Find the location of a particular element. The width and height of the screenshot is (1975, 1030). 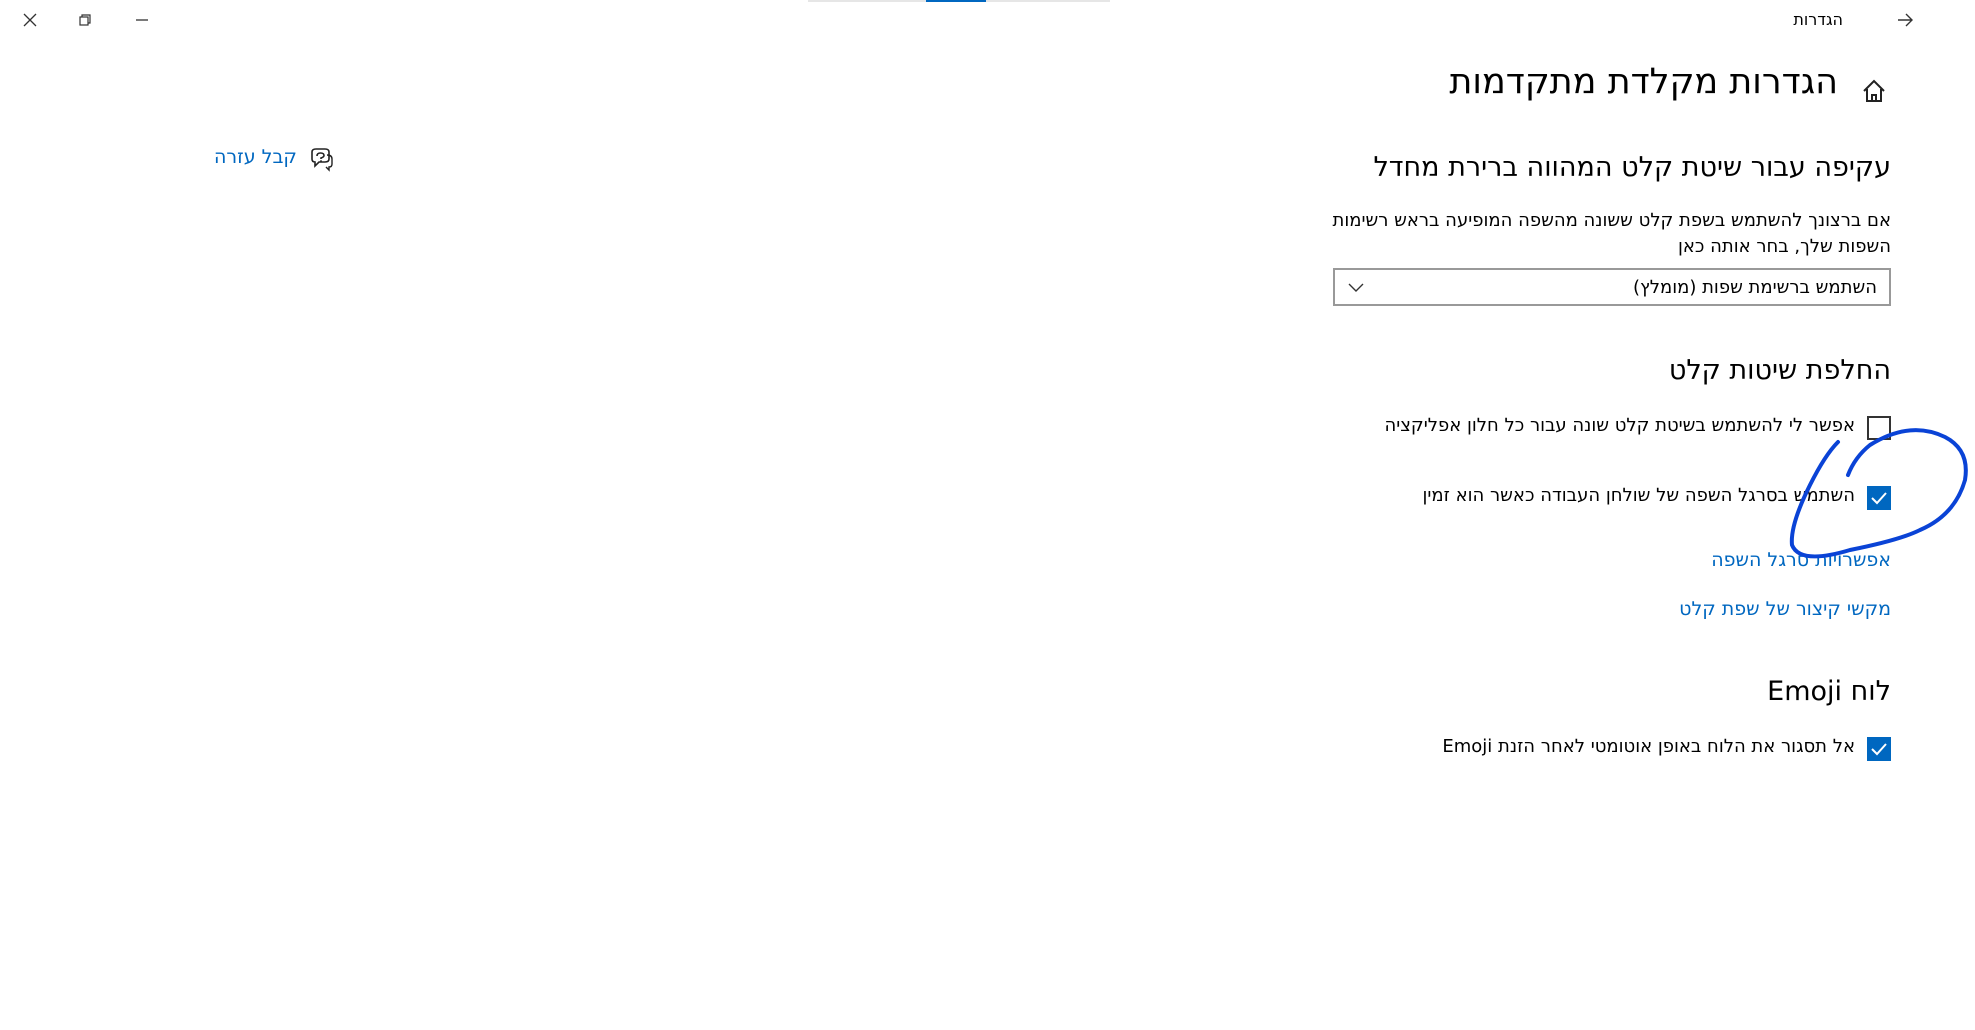

emoji-keep-open-checkbox is located at coordinates (1879, 749).